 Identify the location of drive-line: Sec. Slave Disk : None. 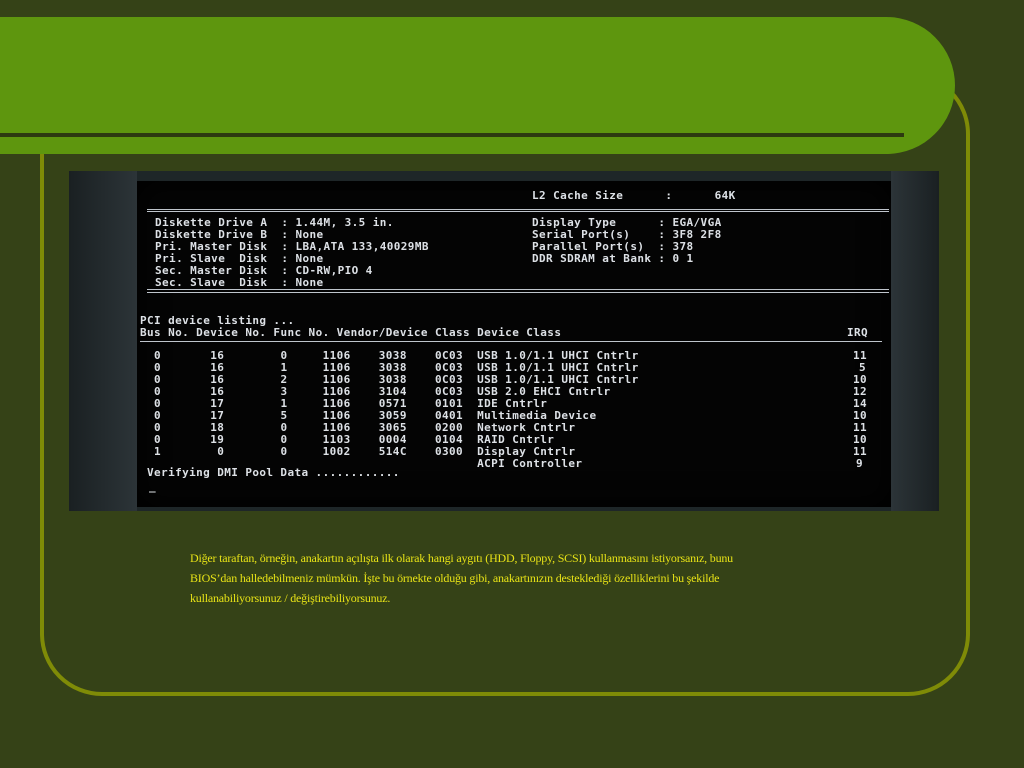
(239, 282).